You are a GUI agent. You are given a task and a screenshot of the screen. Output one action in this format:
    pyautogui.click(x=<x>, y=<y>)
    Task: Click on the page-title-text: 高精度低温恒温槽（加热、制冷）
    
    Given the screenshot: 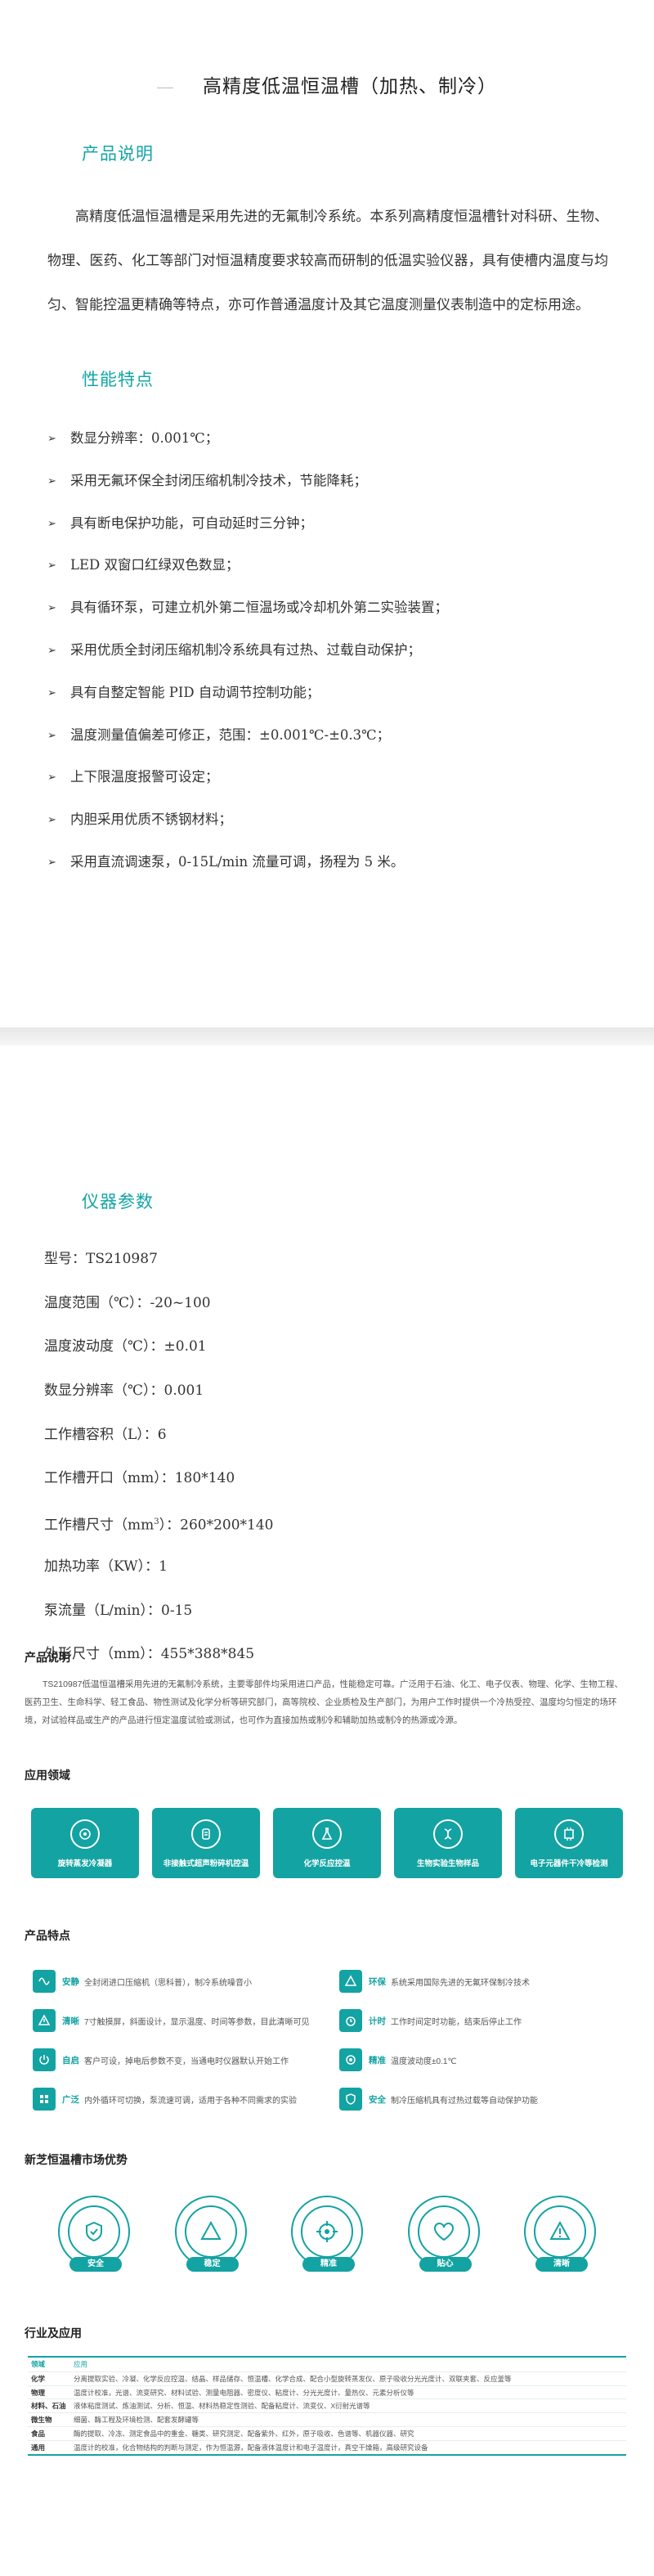 What is the action you would take?
    pyautogui.click(x=350, y=86)
    